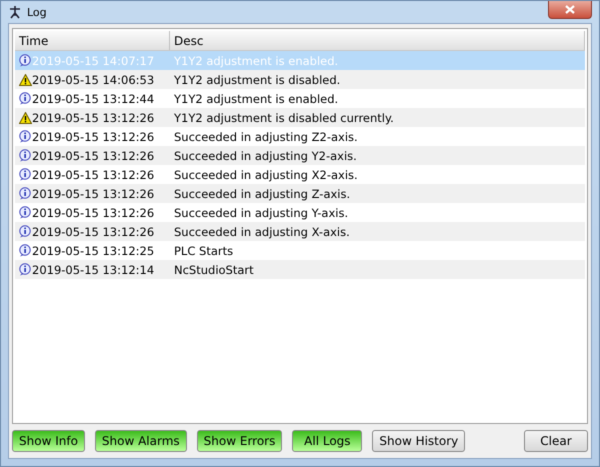  Describe the element at coordinates (284, 117) in the screenshot. I see `desc-cell: Y1Y2 adjustment is disabled currently.` at that location.